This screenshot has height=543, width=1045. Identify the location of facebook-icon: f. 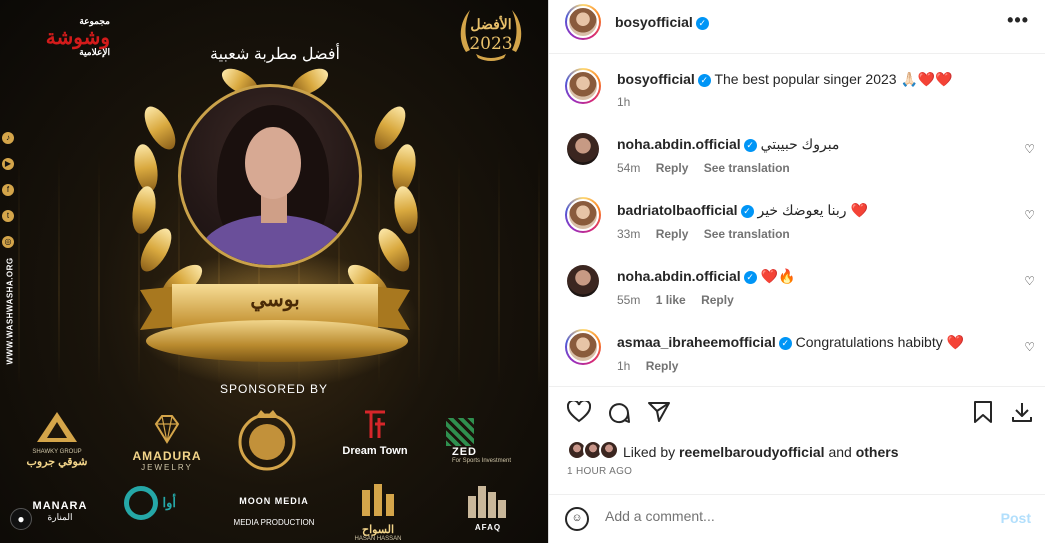
(8, 190).